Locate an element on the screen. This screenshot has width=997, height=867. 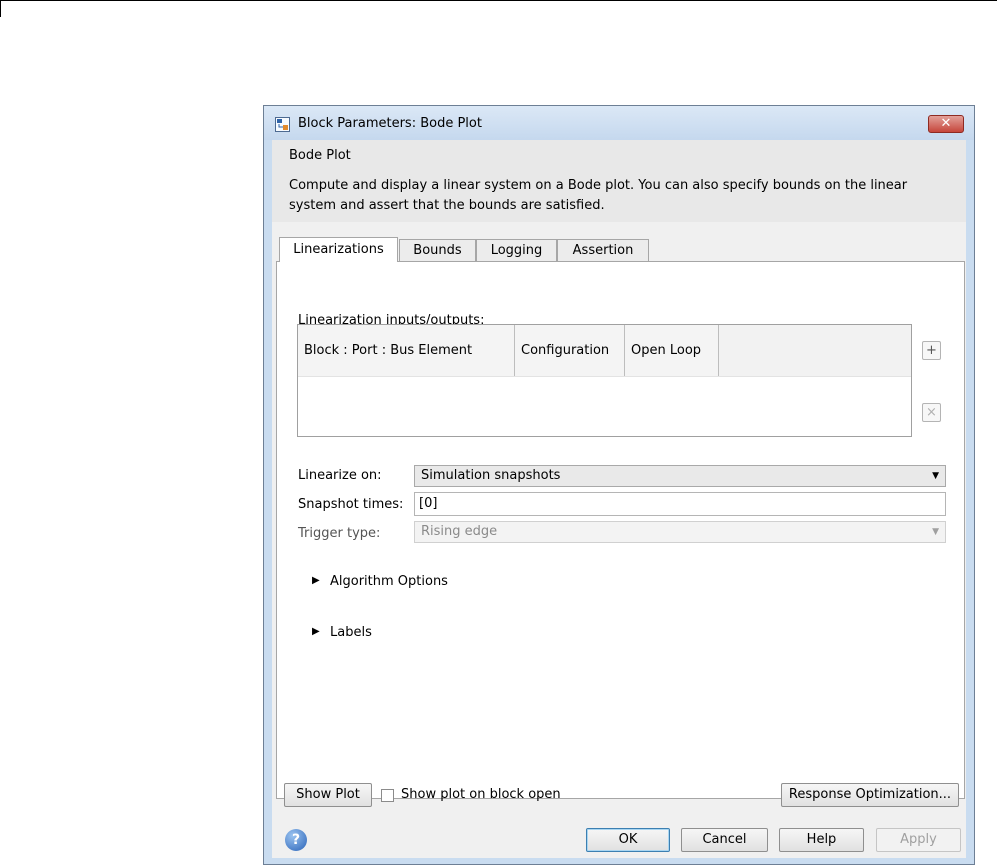
window-title: Block Parameters: Bode Plot is located at coordinates (390, 123).